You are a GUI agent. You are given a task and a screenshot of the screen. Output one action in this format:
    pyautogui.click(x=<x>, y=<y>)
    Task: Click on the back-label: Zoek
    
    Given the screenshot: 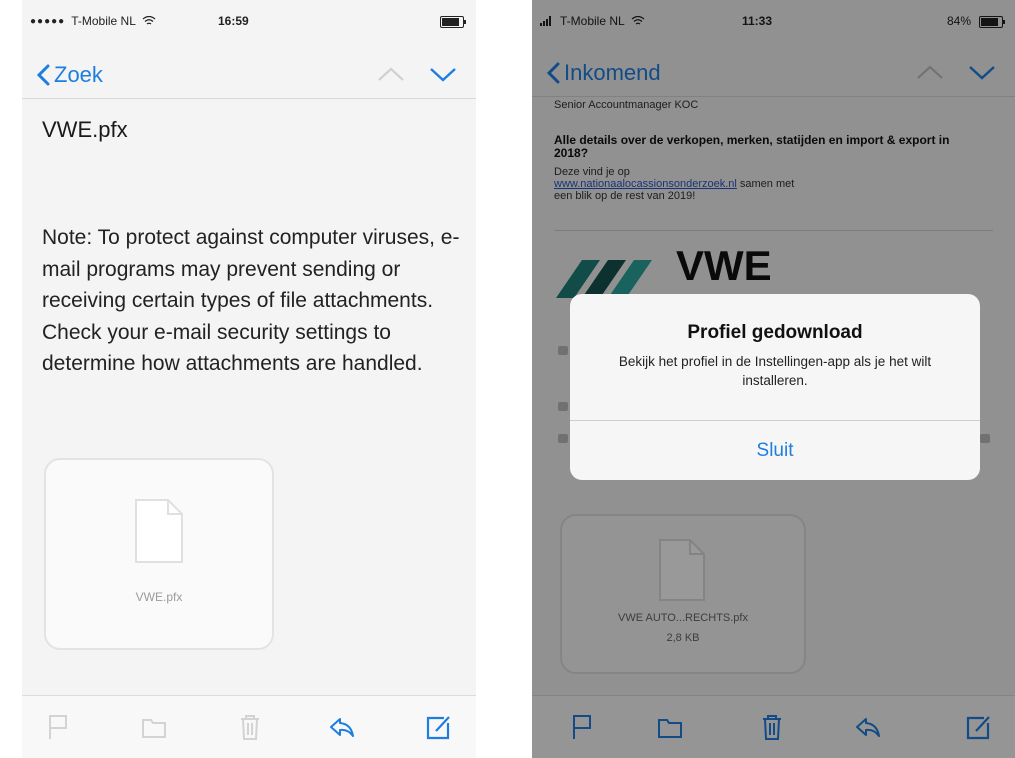 What is the action you would take?
    pyautogui.click(x=78, y=74)
    